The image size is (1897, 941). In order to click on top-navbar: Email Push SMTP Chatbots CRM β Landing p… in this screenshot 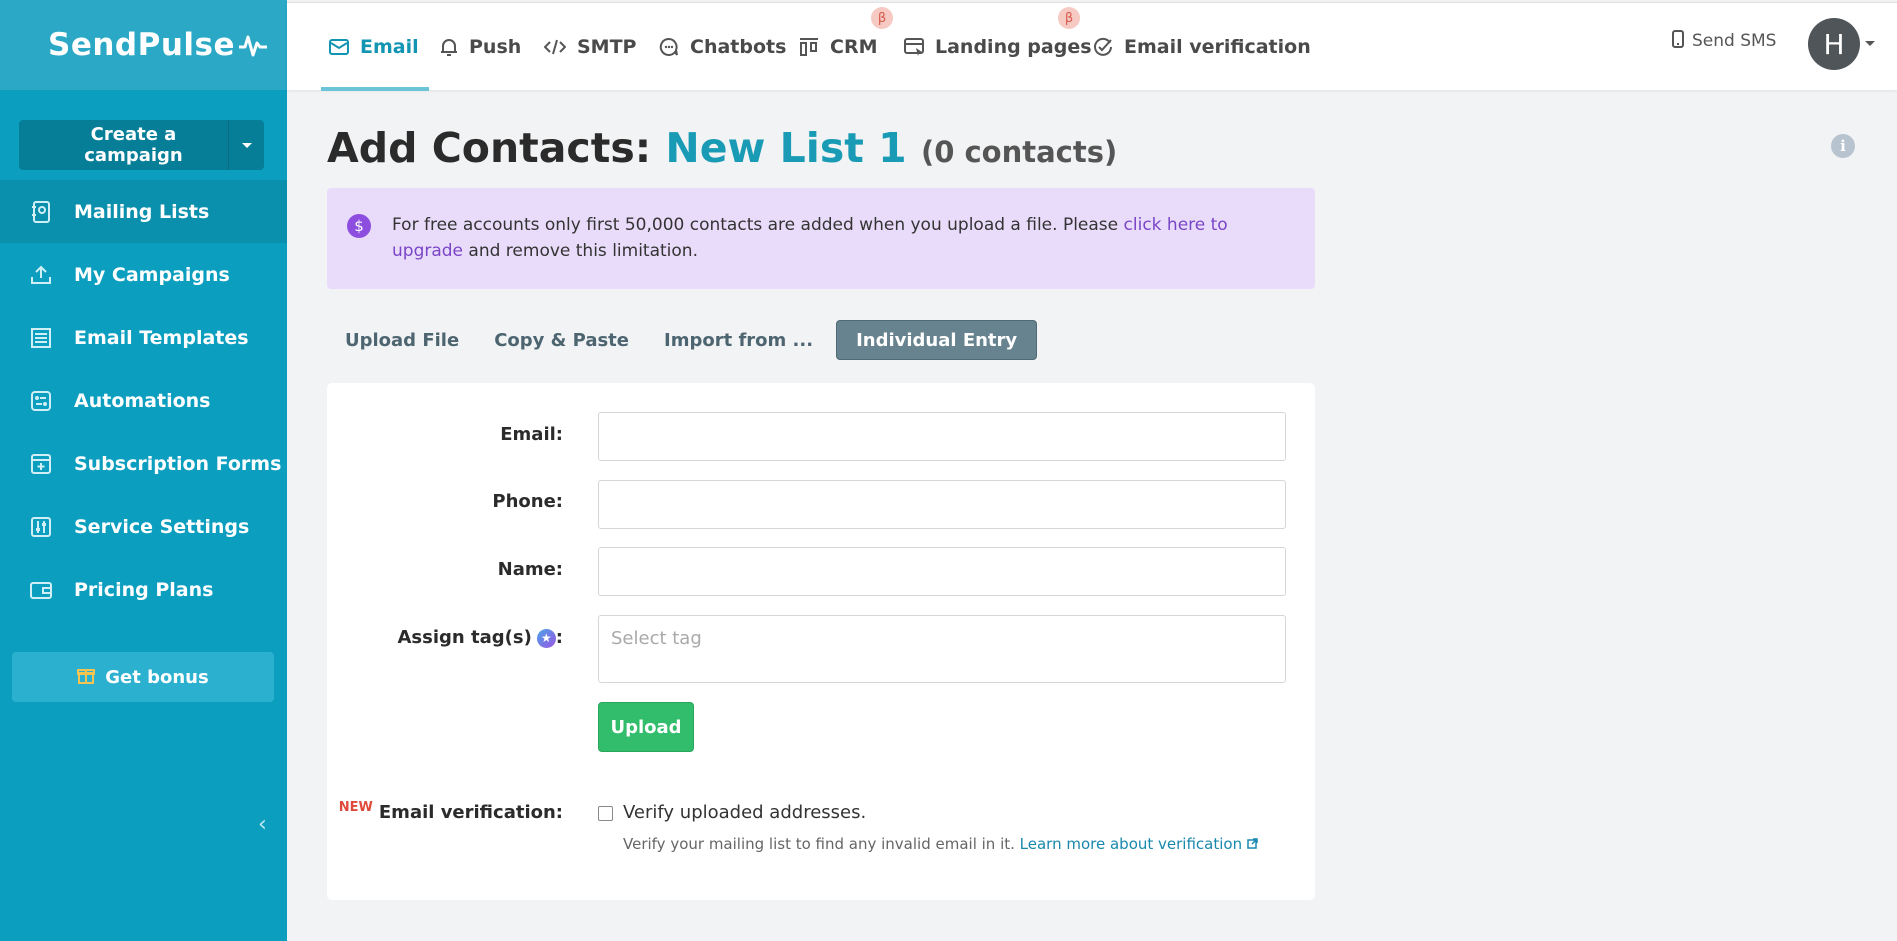, I will do `click(1092, 46)`.